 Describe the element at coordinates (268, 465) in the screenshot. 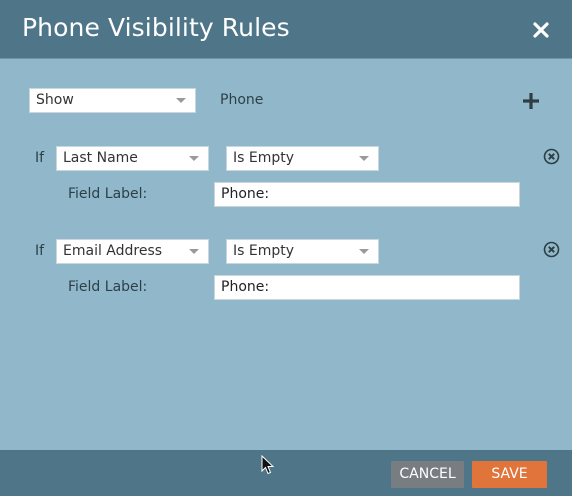

I see `mouse-pointer-icon` at that location.